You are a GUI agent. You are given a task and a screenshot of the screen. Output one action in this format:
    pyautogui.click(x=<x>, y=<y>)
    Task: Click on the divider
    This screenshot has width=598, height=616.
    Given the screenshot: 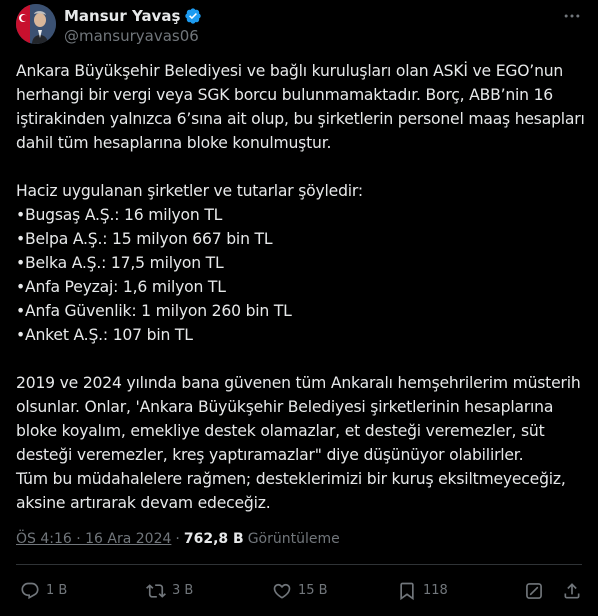 What is the action you would take?
    pyautogui.click(x=299, y=564)
    